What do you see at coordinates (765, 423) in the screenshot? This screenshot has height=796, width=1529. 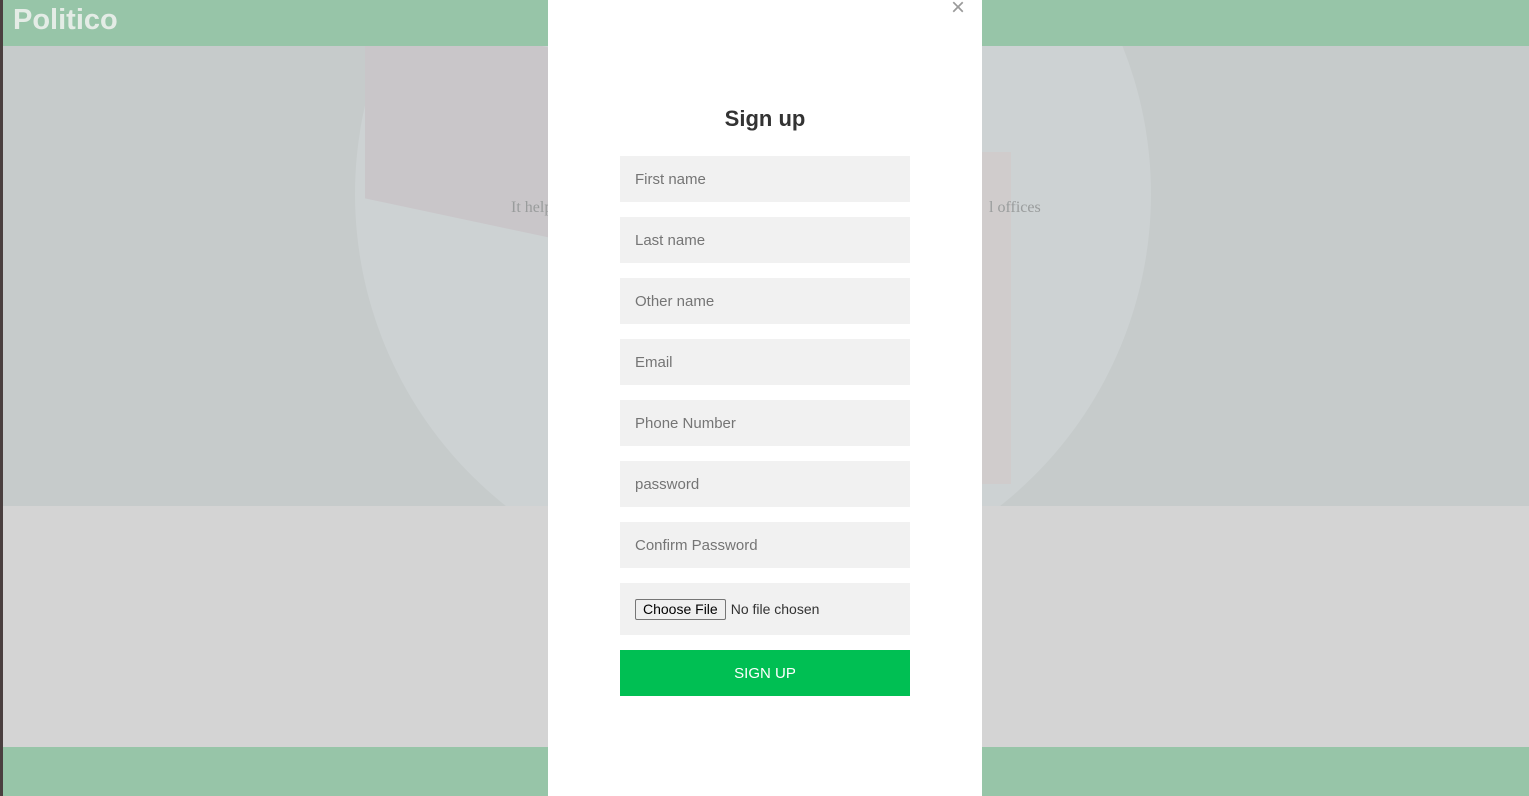 I see `phone-number-input` at bounding box center [765, 423].